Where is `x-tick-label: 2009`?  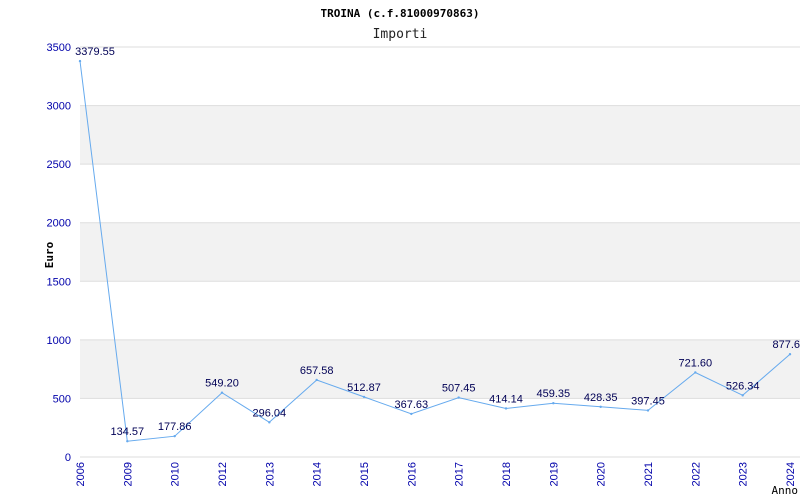
x-tick-label: 2009 is located at coordinates (128, 474).